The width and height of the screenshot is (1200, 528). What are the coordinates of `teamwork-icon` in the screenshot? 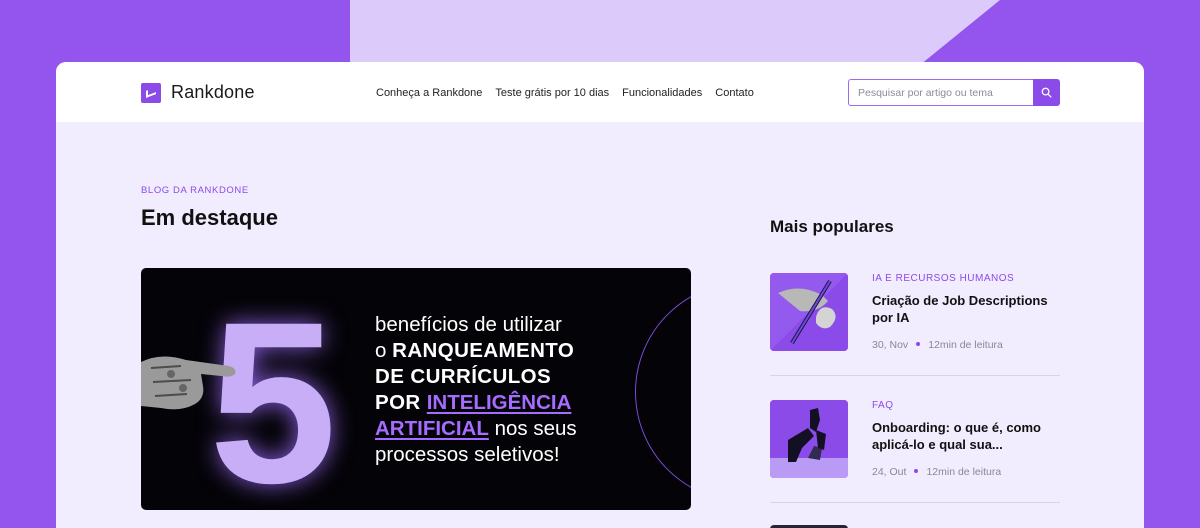 It's located at (809, 439).